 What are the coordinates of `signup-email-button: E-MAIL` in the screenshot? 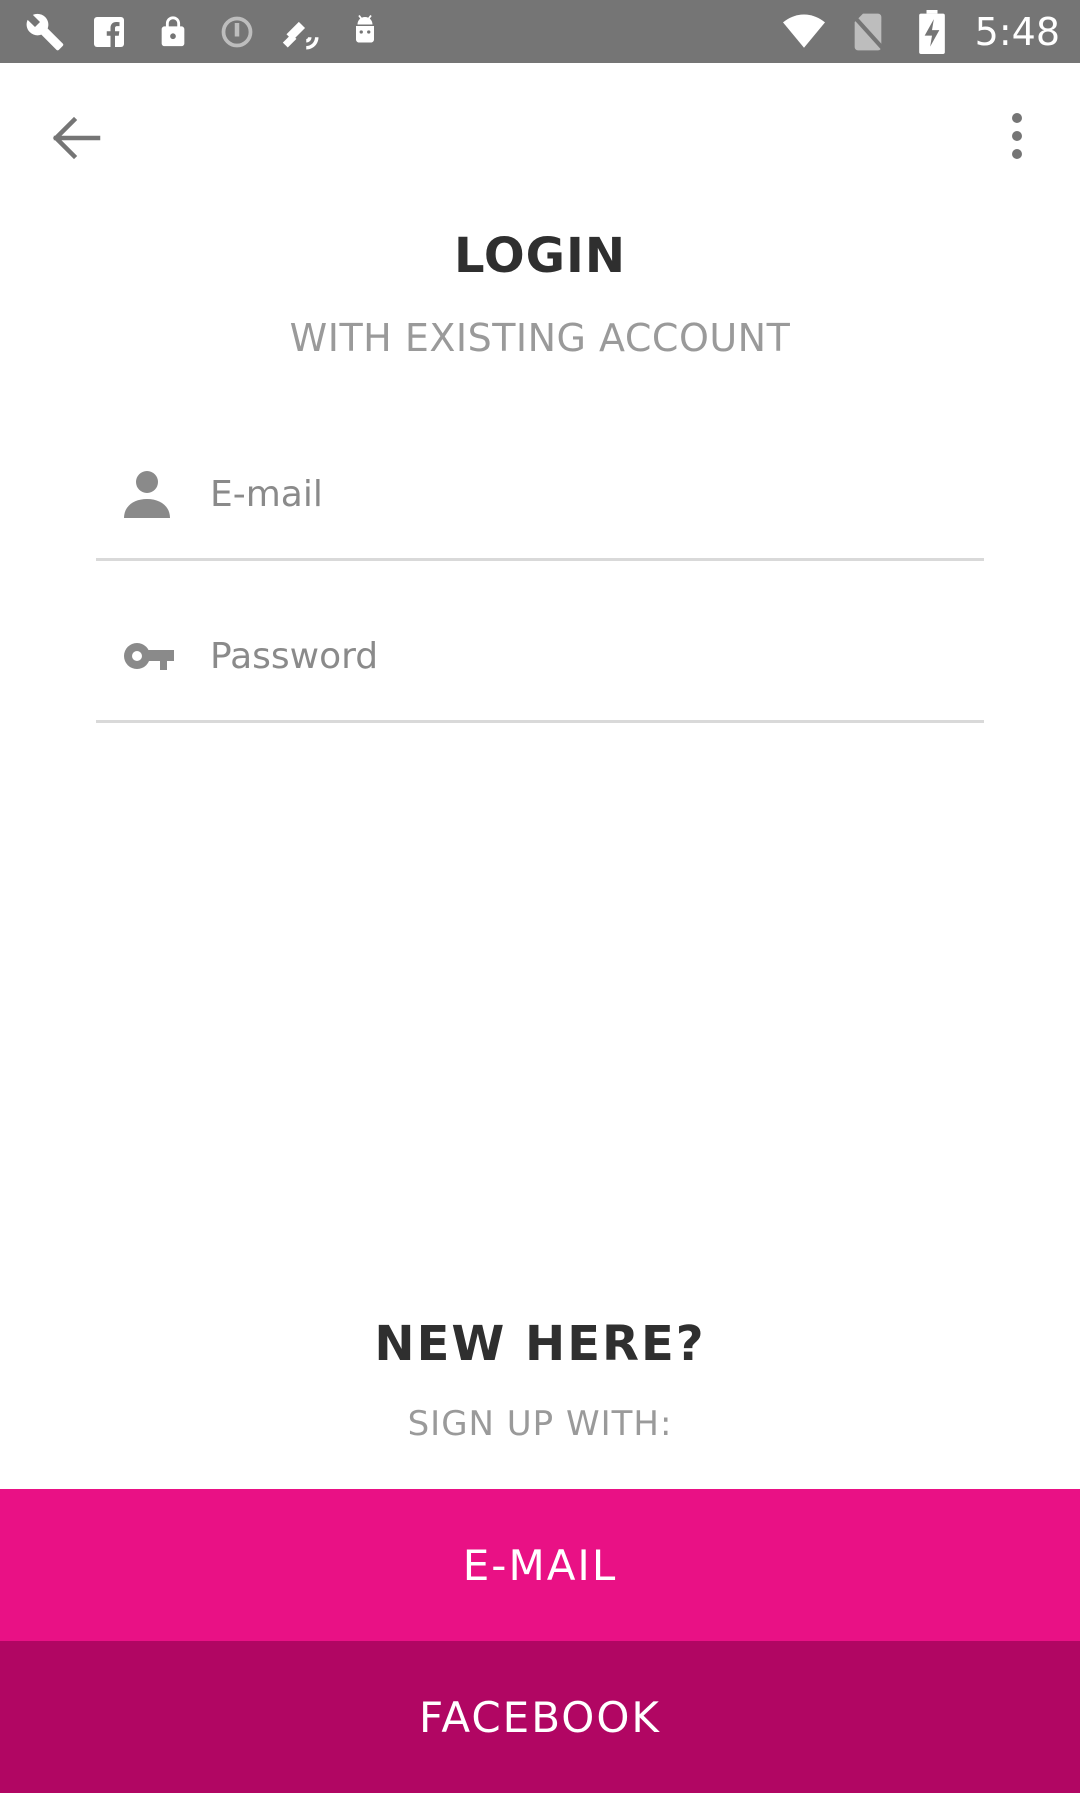 It's located at (540, 1565).